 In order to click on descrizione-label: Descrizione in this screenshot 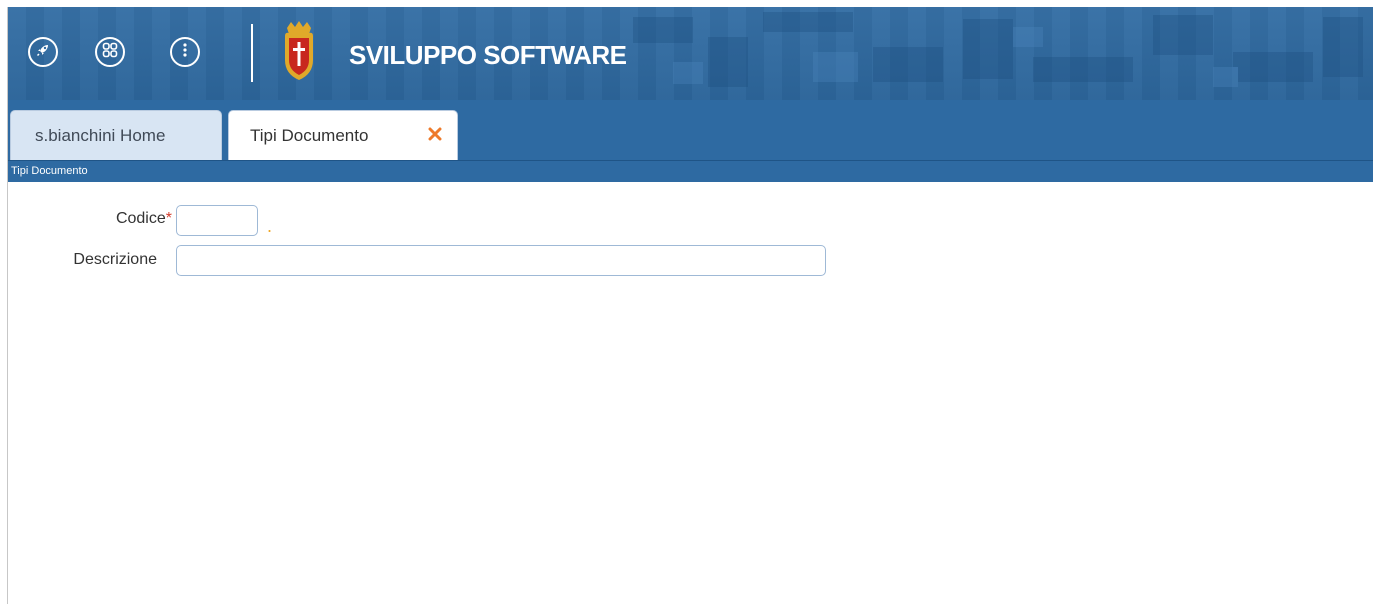, I will do `click(115, 259)`.